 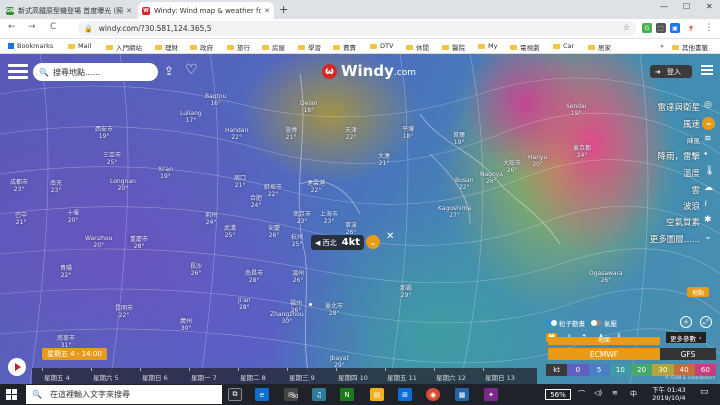 I want to click on timeline-day: 星期六 5, so click(x=106, y=377).